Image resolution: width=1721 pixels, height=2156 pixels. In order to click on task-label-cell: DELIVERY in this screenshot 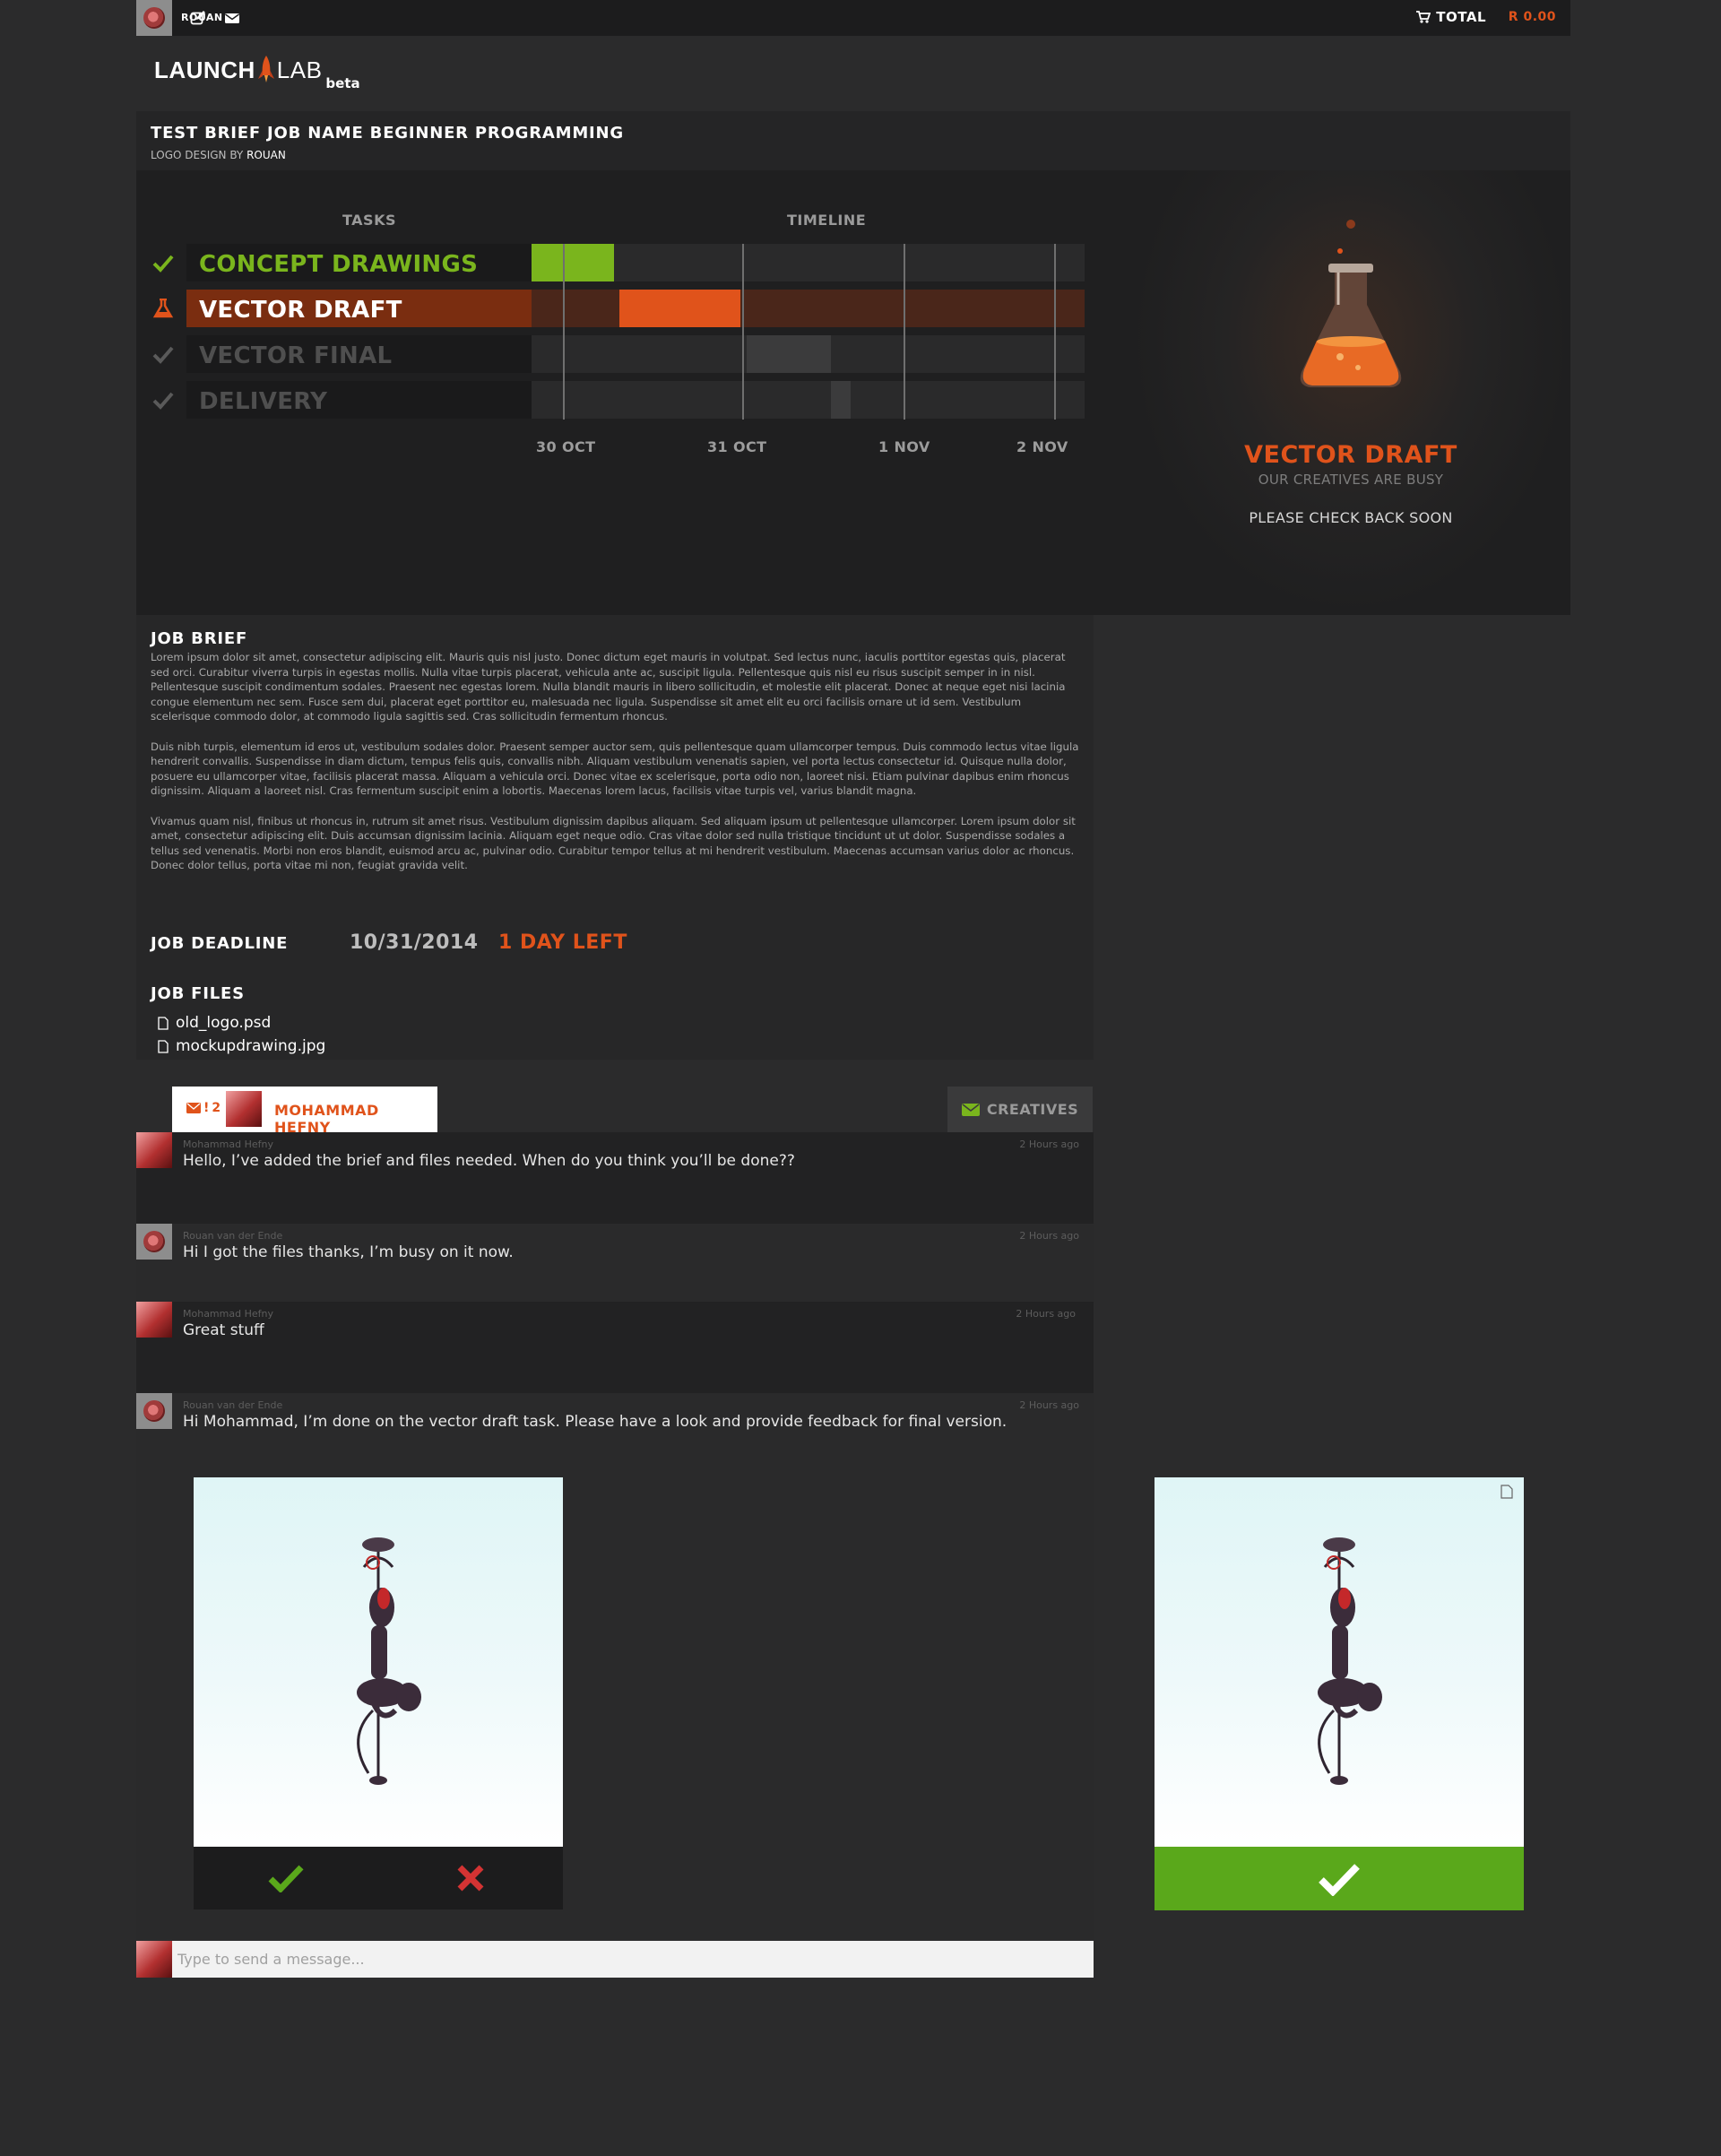, I will do `click(359, 400)`.